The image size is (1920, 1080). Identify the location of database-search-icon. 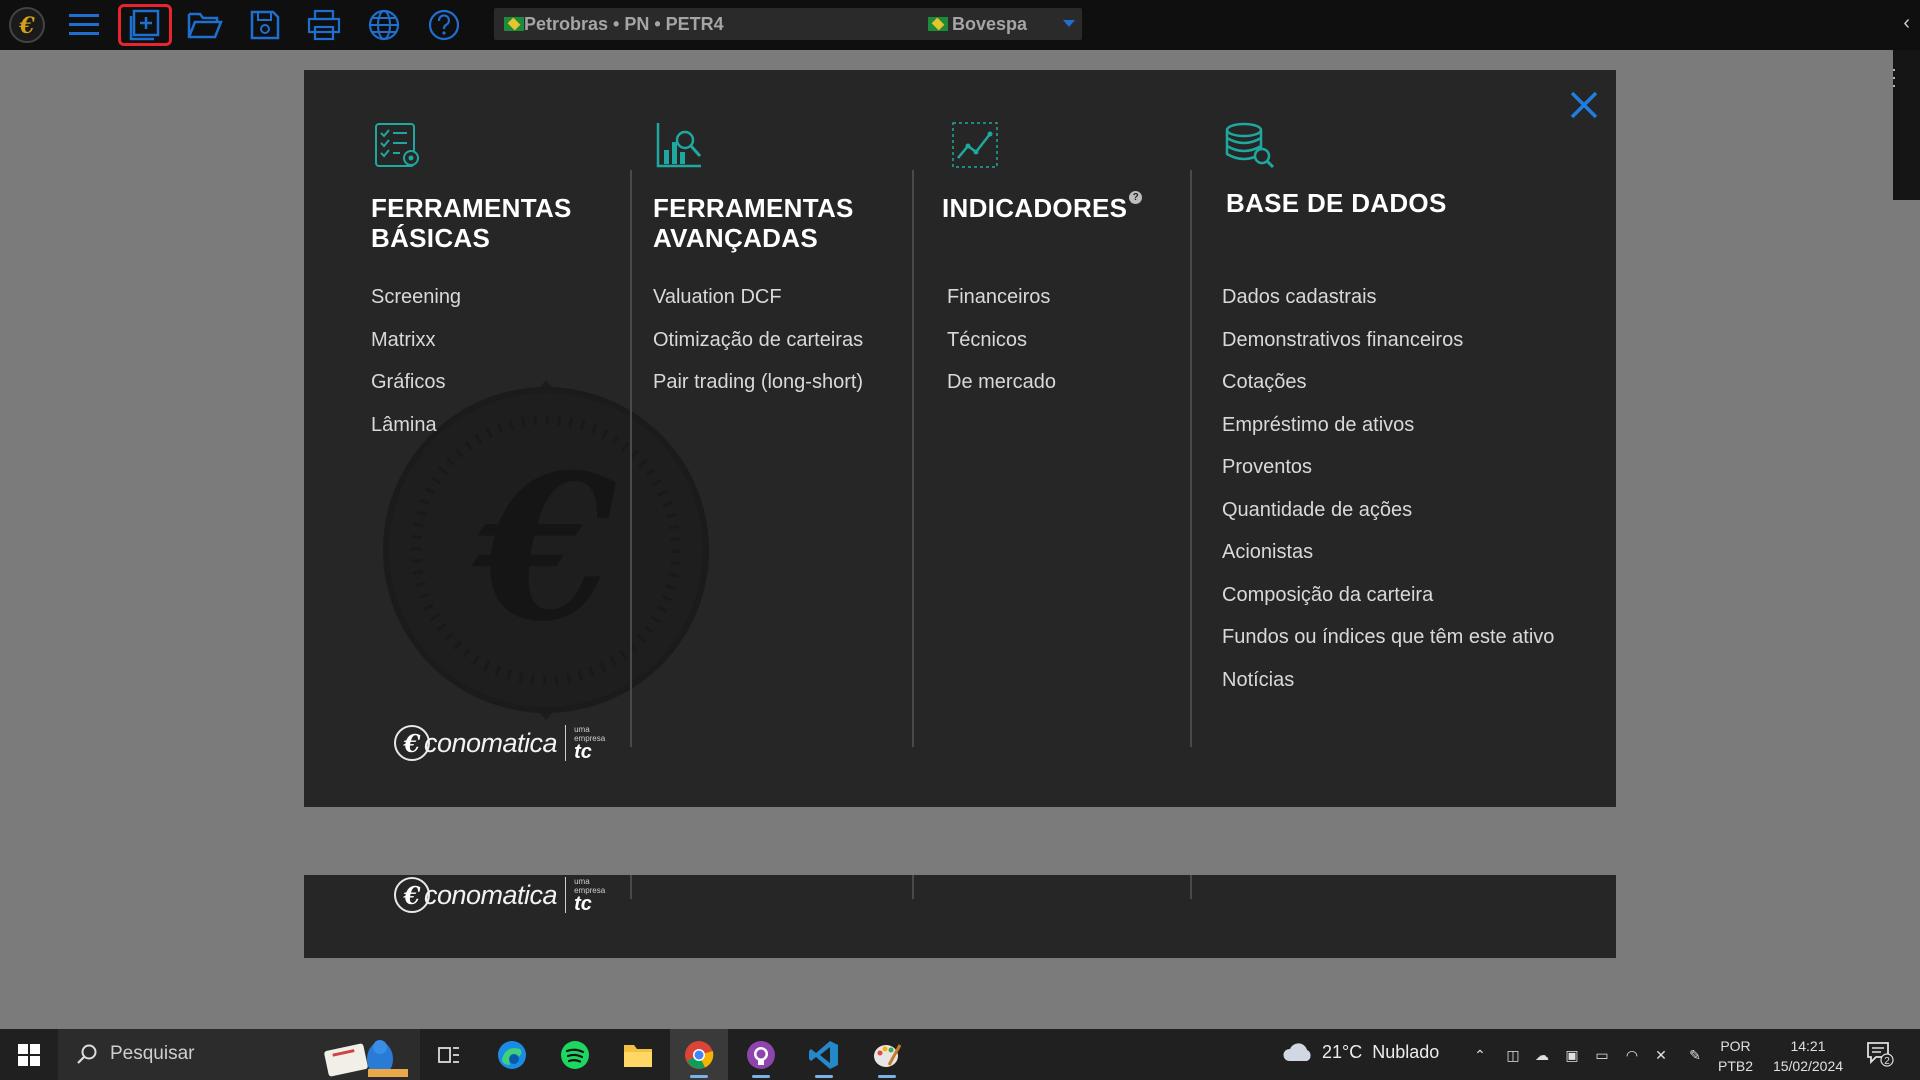
(1250, 145).